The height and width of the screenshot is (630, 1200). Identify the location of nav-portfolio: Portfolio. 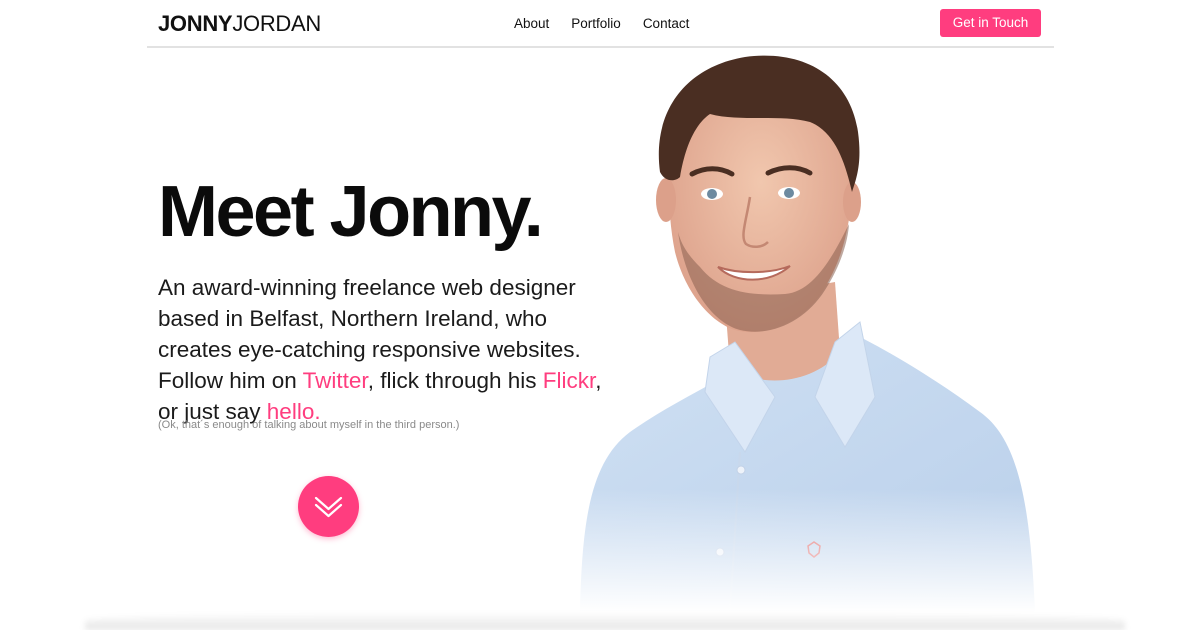
(596, 23).